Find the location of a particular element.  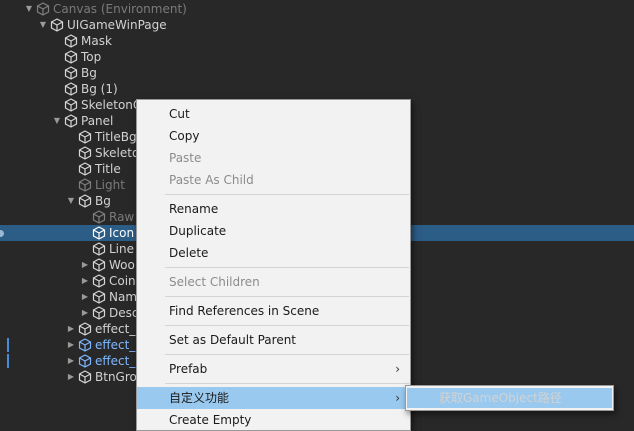

hierarchy-row-label: Woo is located at coordinates (122, 265).